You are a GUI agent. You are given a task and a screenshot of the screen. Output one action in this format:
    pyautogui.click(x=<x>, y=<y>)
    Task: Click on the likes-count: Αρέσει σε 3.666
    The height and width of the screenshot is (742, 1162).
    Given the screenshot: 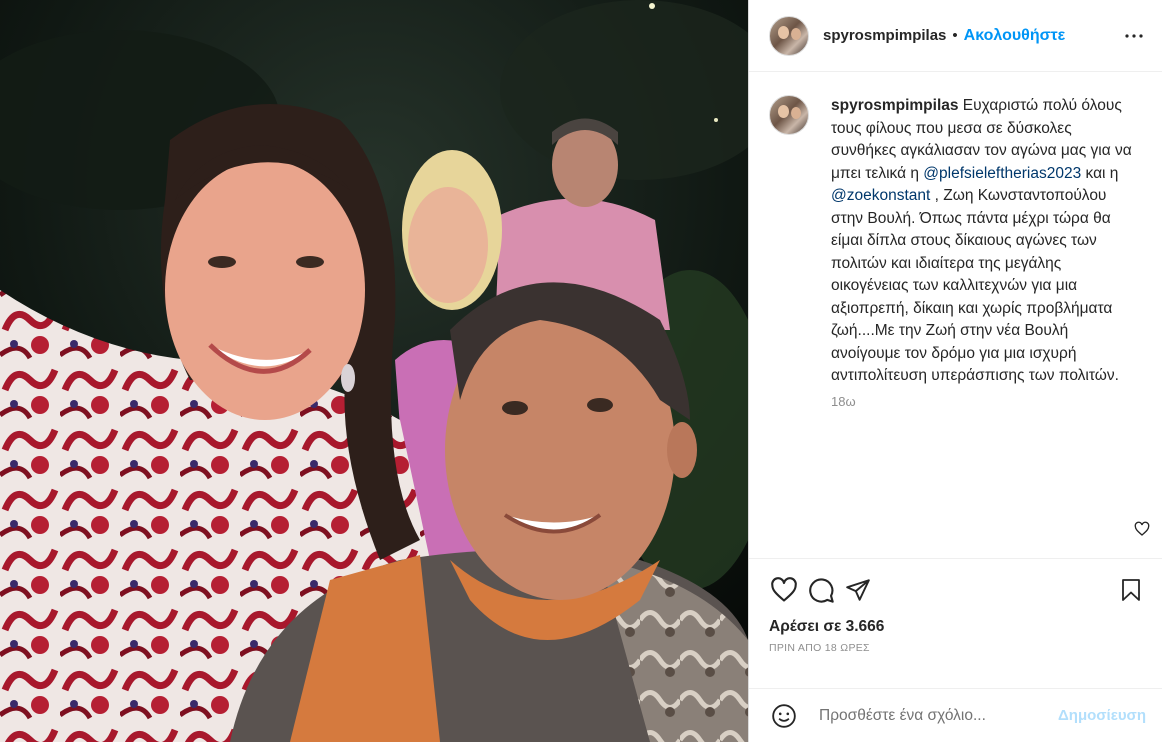 What is the action you would take?
    pyautogui.click(x=955, y=627)
    